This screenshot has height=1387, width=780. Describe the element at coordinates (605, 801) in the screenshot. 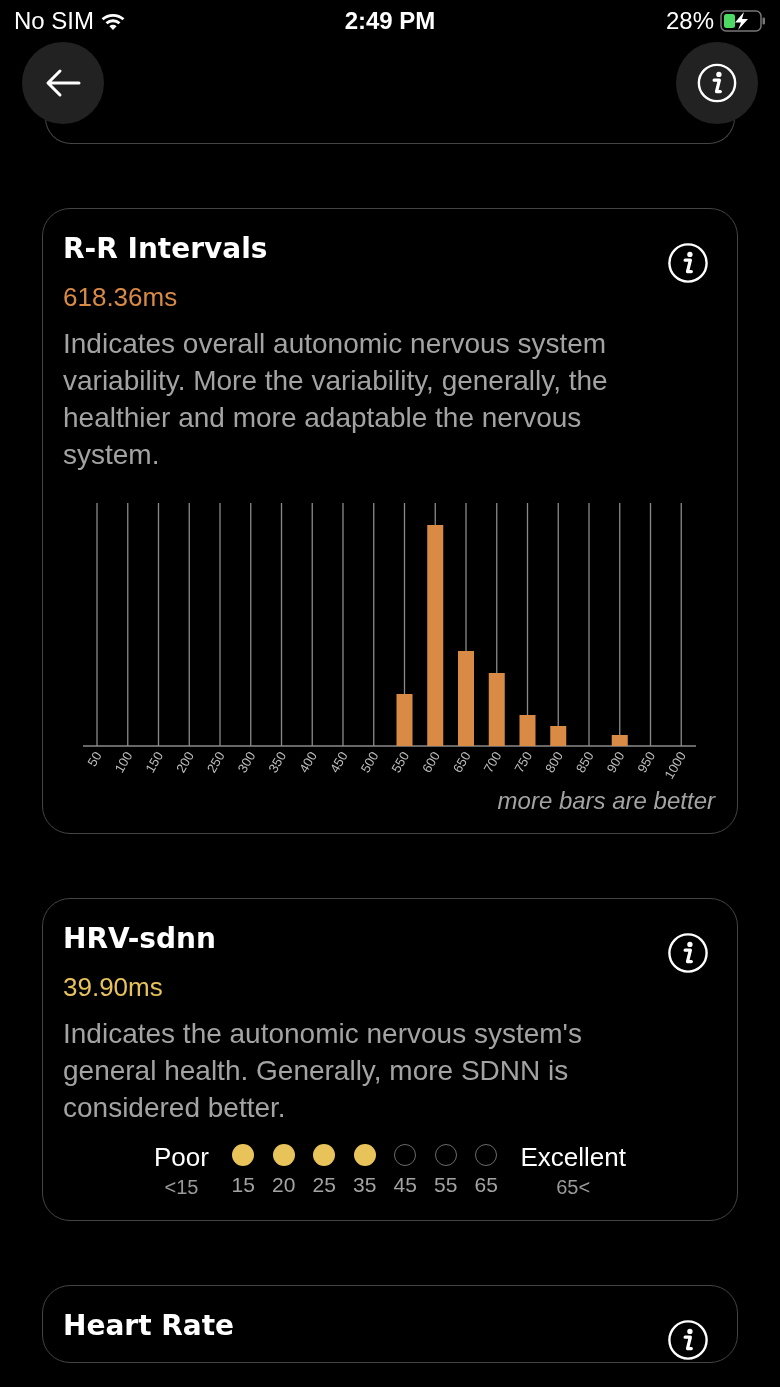

I see `chart-caption: more bars are better` at that location.